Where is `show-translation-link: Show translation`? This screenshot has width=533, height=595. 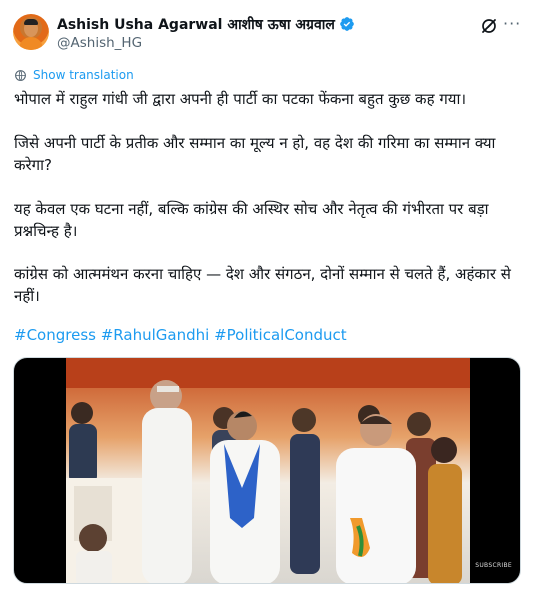
show-translation-link: Show translation is located at coordinates (74, 75).